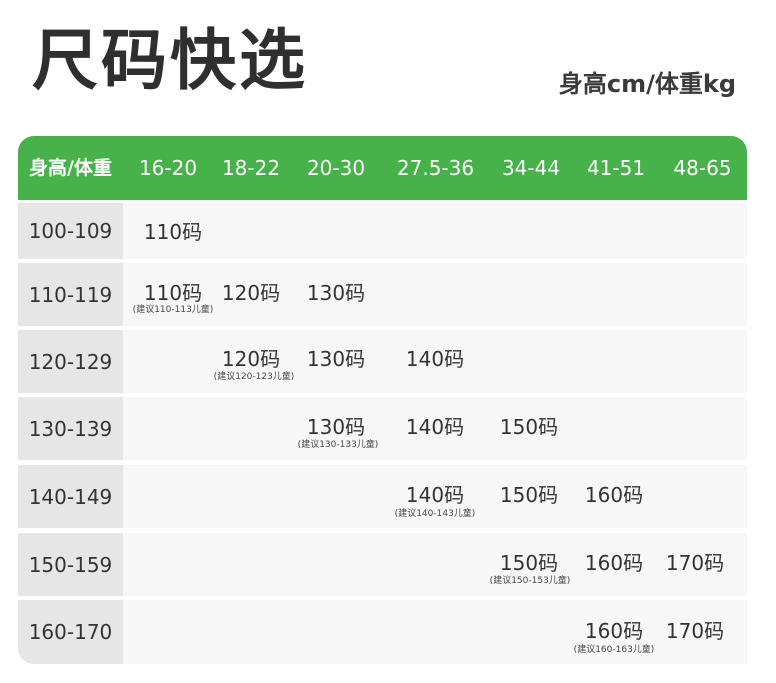  What do you see at coordinates (382, 361) in the screenshot?
I see `table-row: 120-129 120码 (建议120-123儿童) 130码 140码` at bounding box center [382, 361].